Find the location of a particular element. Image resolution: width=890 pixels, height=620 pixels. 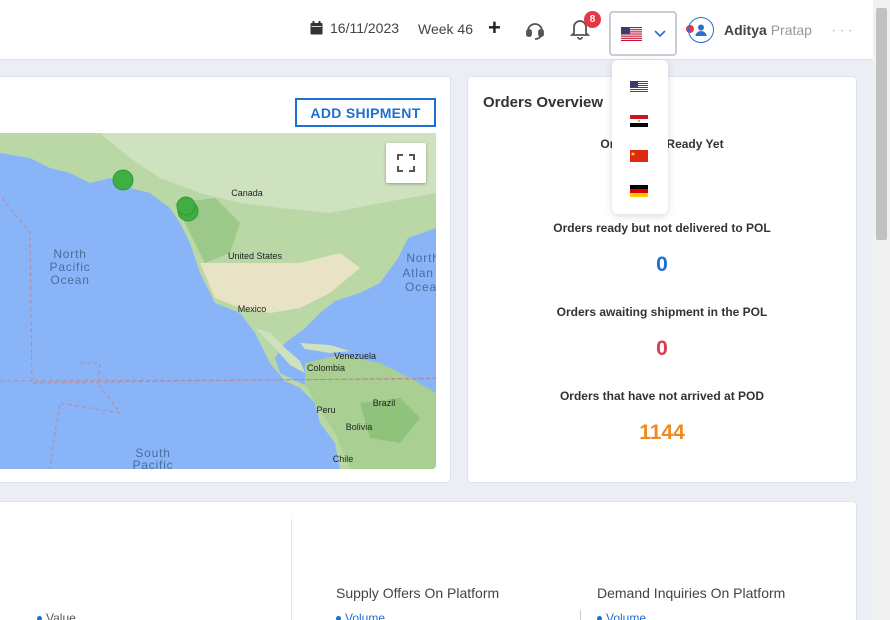

map-label-north-atlantic-1: North is located at coordinates (421, 258).